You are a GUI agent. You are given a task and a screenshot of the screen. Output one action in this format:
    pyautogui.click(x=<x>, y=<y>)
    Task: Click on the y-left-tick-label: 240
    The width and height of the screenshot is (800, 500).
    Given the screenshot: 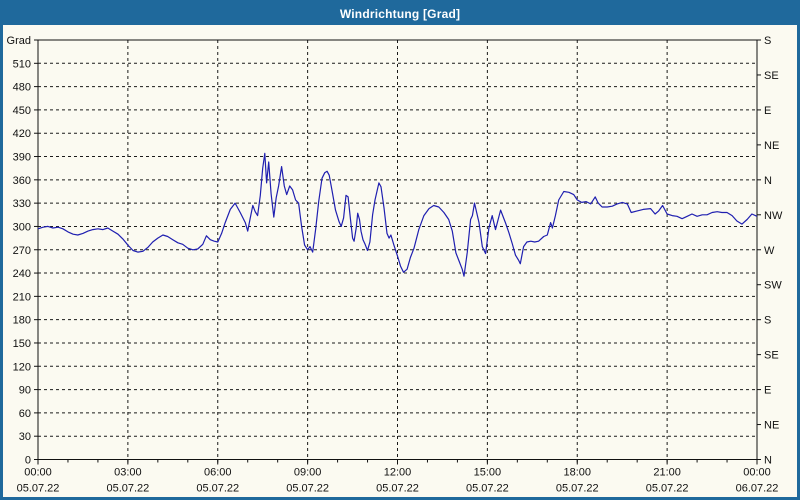 What is the action you would take?
    pyautogui.click(x=22, y=274)
    